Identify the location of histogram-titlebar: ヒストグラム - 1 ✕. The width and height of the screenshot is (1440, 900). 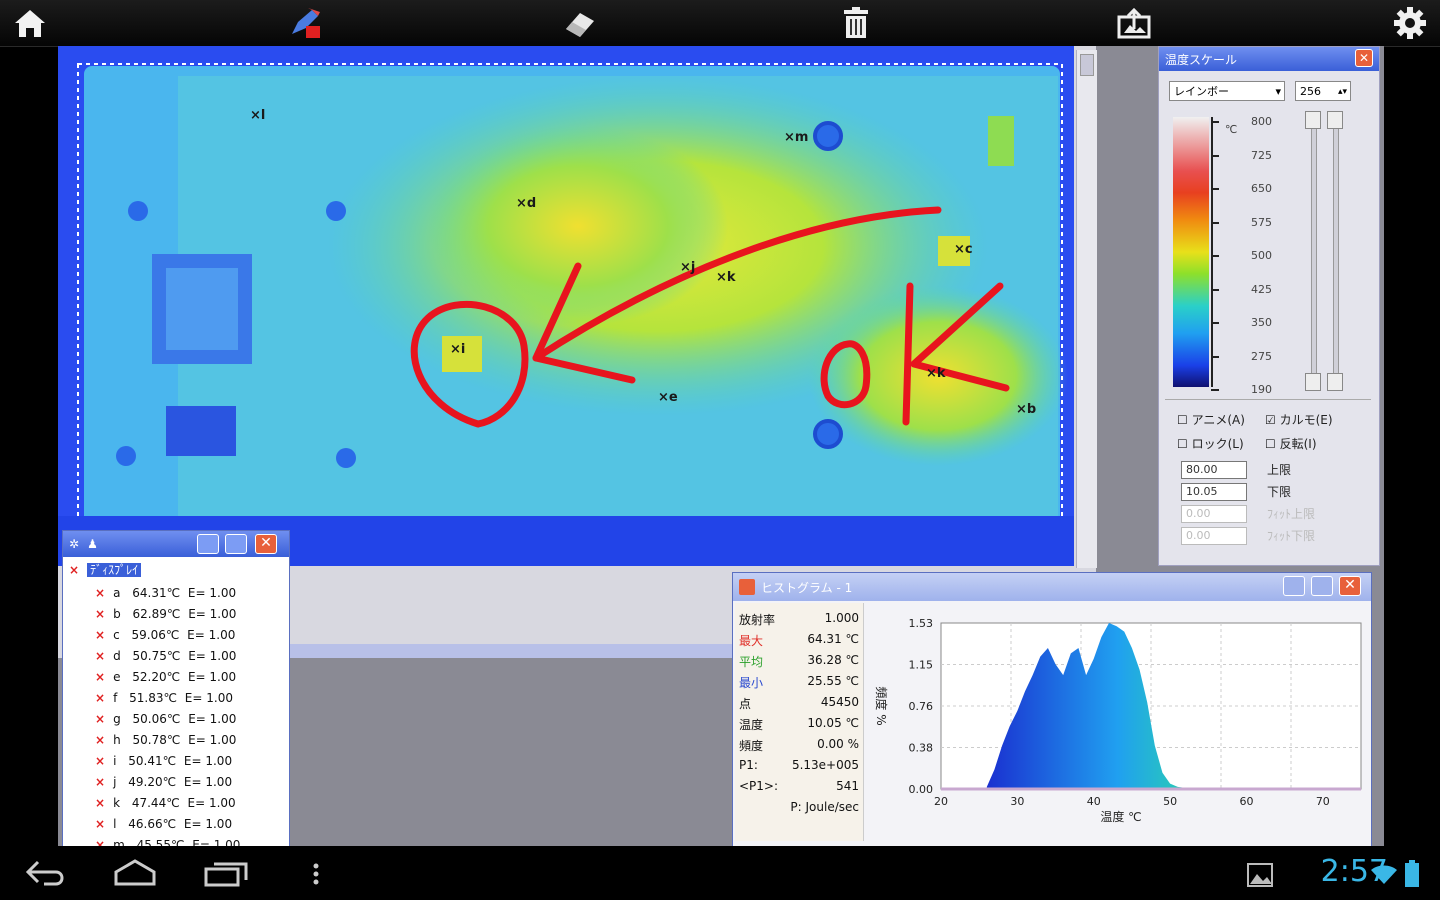
(1052, 587).